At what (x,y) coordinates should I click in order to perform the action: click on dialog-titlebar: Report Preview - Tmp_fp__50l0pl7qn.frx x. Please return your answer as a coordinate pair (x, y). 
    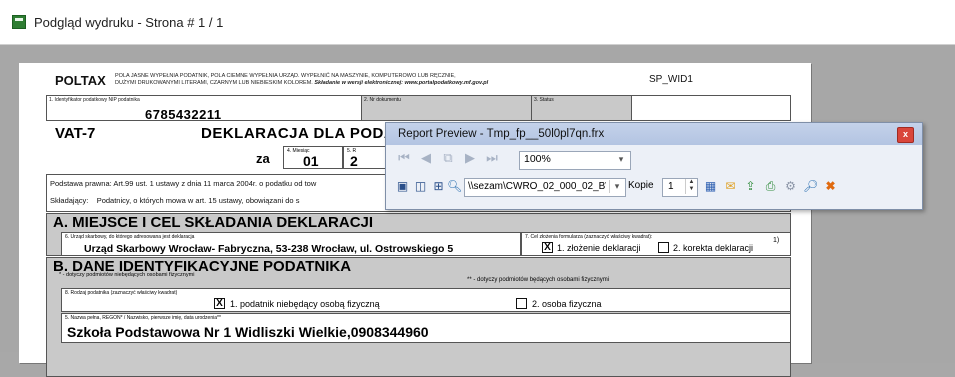
    Looking at the image, I should click on (654, 134).